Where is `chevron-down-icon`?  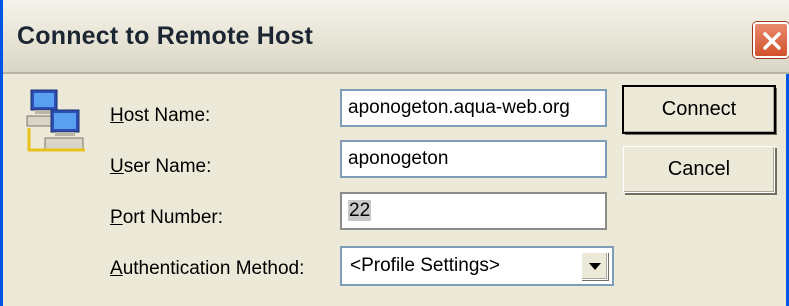
chevron-down-icon is located at coordinates (595, 266).